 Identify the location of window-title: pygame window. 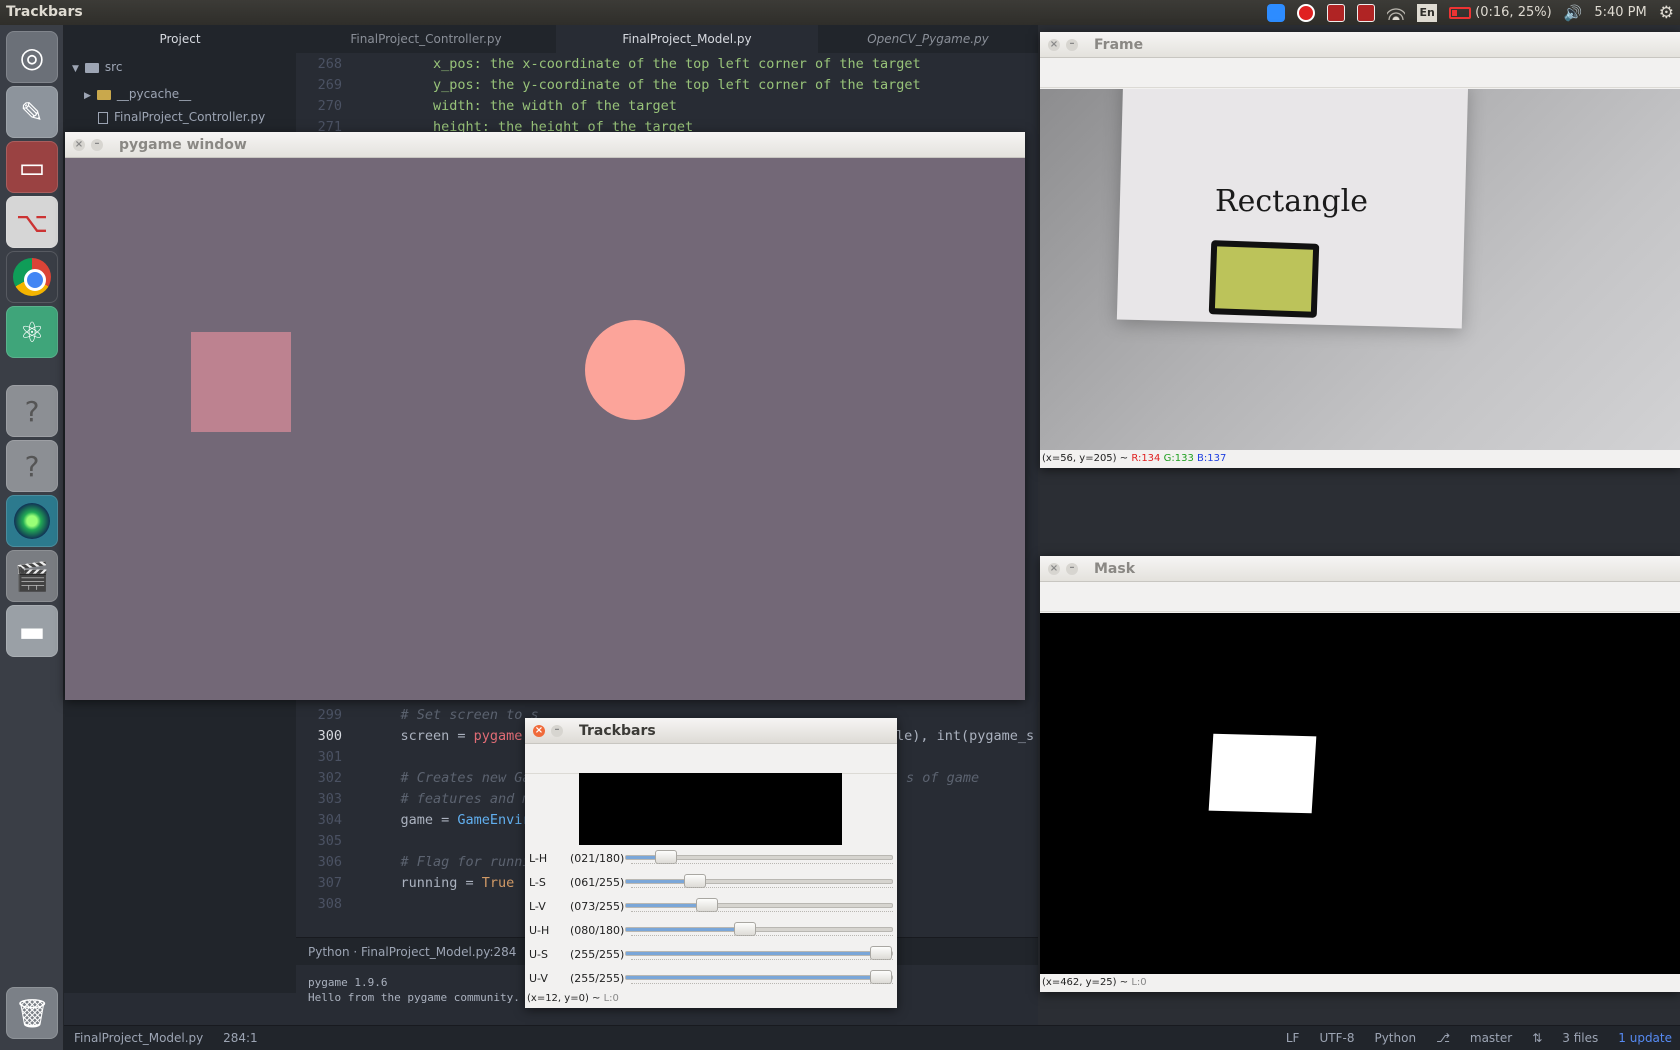
(183, 145).